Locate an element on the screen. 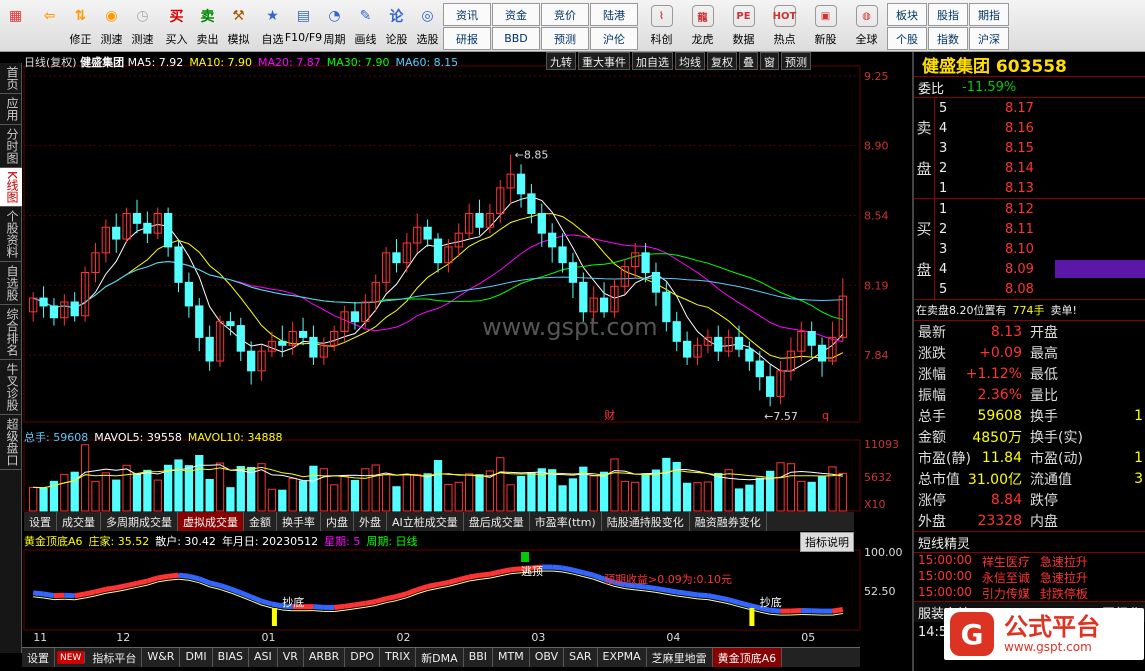  indicator-tab: SAR is located at coordinates (581, 657).